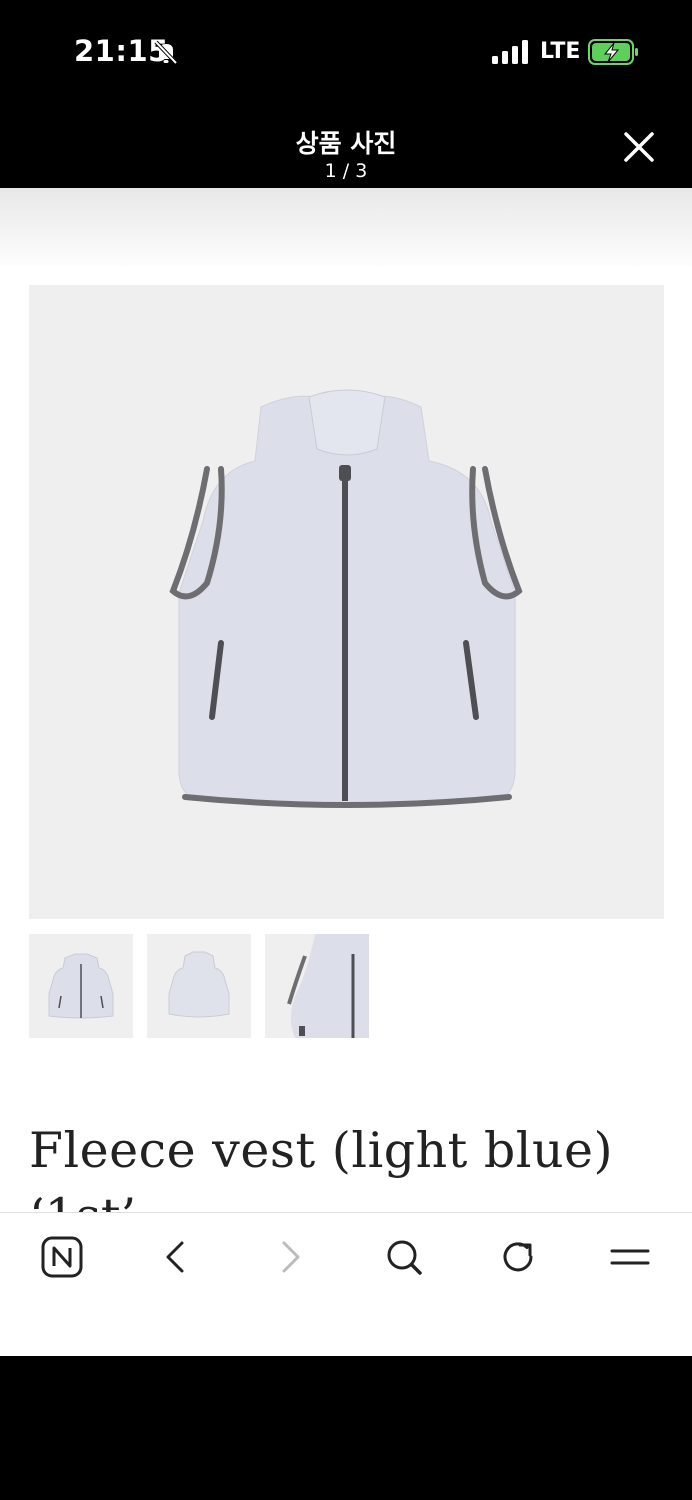  What do you see at coordinates (346, 598) in the screenshot?
I see `vest-illustration` at bounding box center [346, 598].